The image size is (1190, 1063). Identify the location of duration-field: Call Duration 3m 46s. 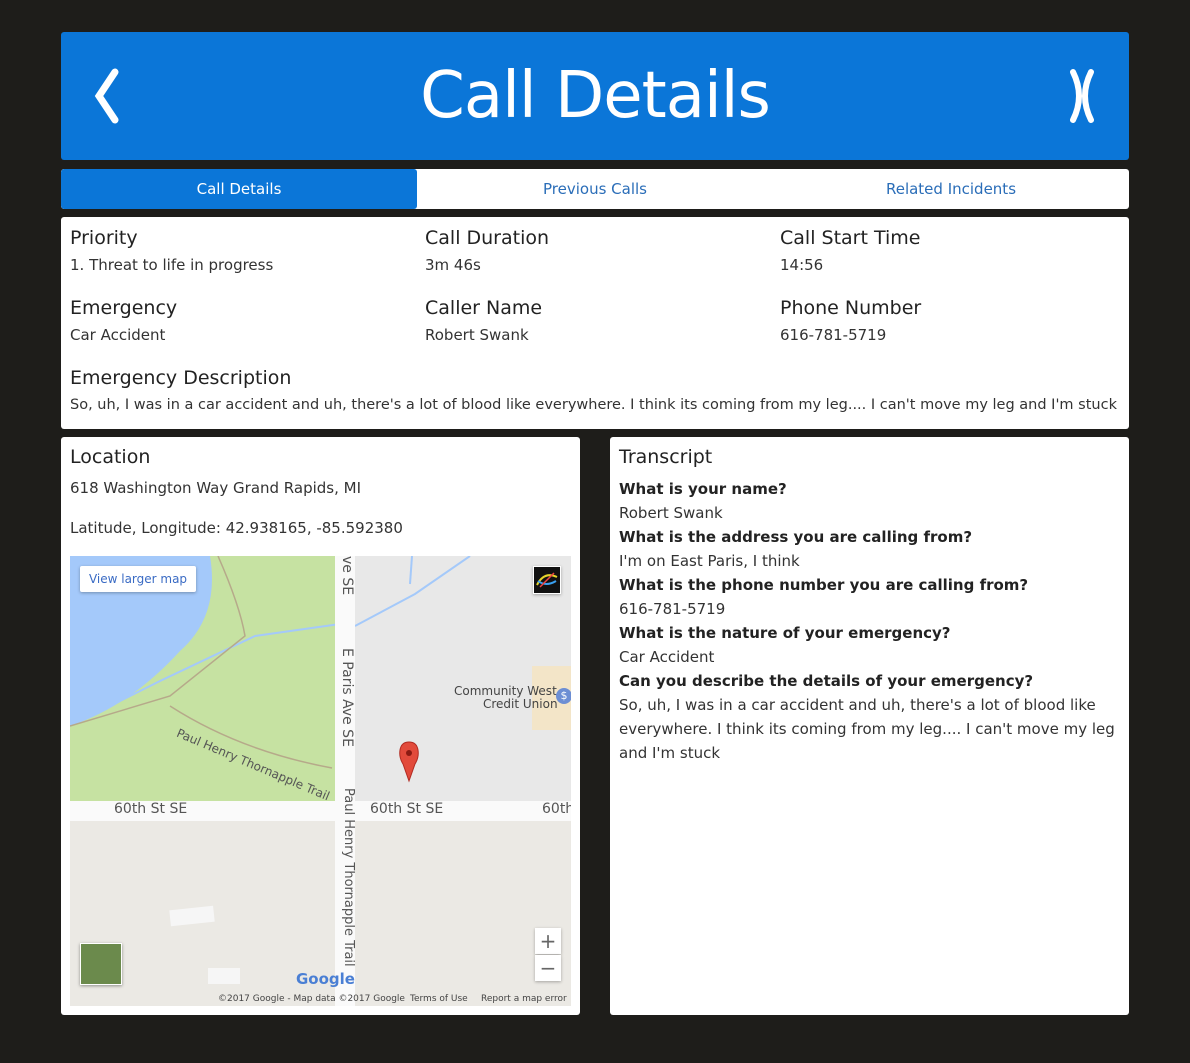
(487, 250).